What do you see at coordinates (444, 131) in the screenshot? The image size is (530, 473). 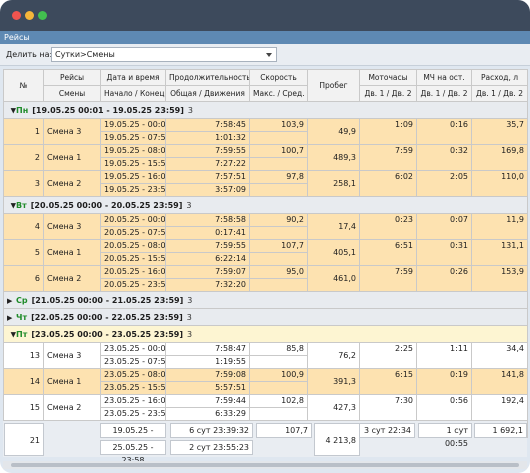 I see `mch-value: 0:16` at bounding box center [444, 131].